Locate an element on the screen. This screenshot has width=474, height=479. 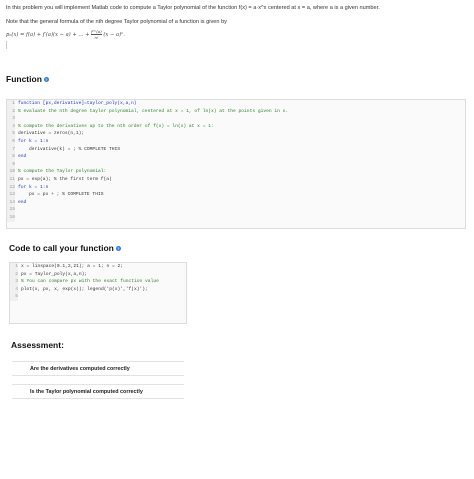
function-section-title: Function? is located at coordinates (27, 79).